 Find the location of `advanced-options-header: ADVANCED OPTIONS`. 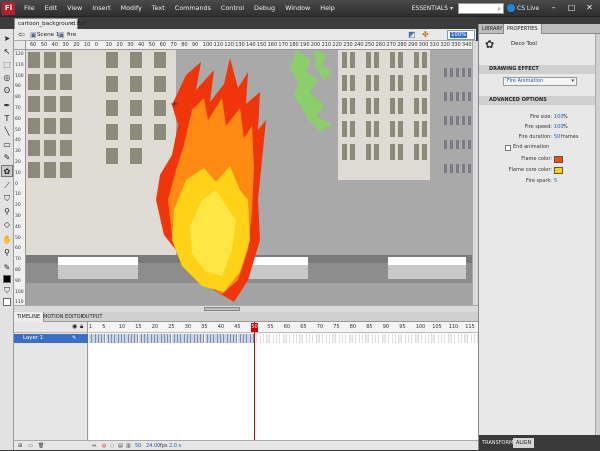

advanced-options-header: ADVANCED OPTIONS is located at coordinates (538, 100).